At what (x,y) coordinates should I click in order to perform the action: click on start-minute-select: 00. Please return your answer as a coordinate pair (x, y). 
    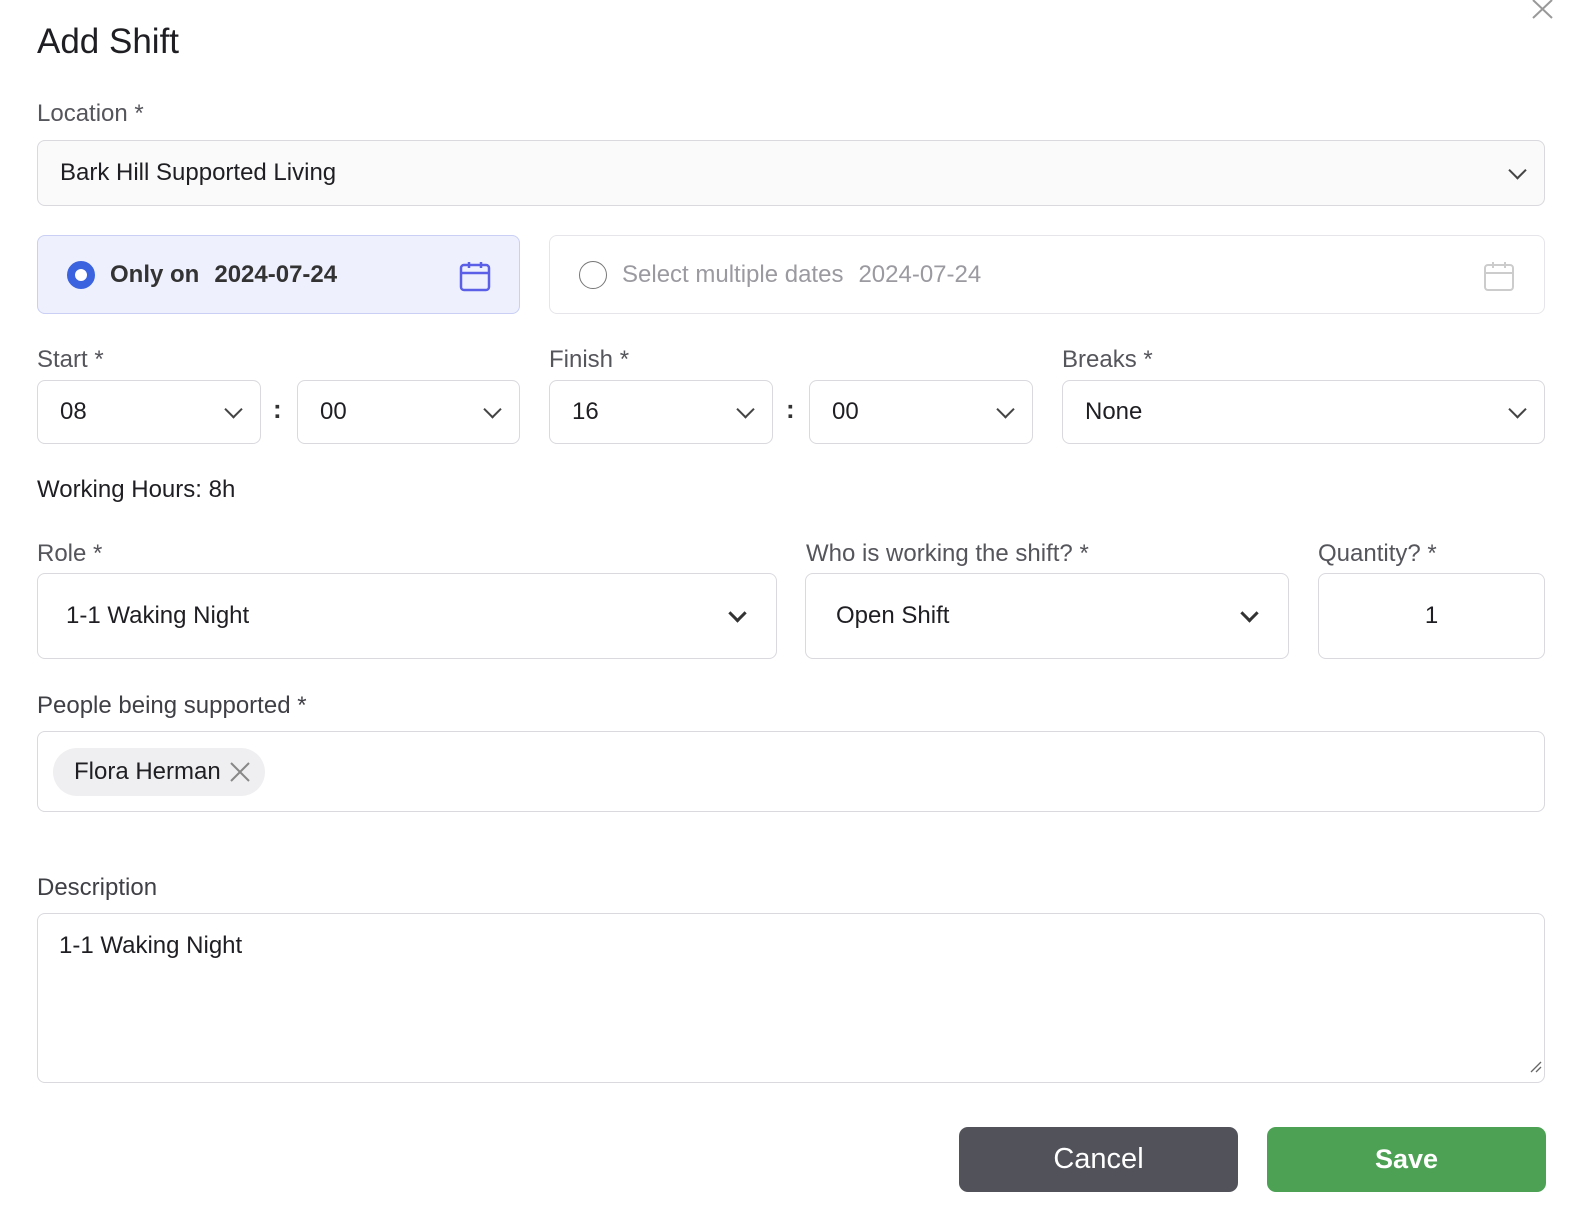
    Looking at the image, I should click on (408, 412).